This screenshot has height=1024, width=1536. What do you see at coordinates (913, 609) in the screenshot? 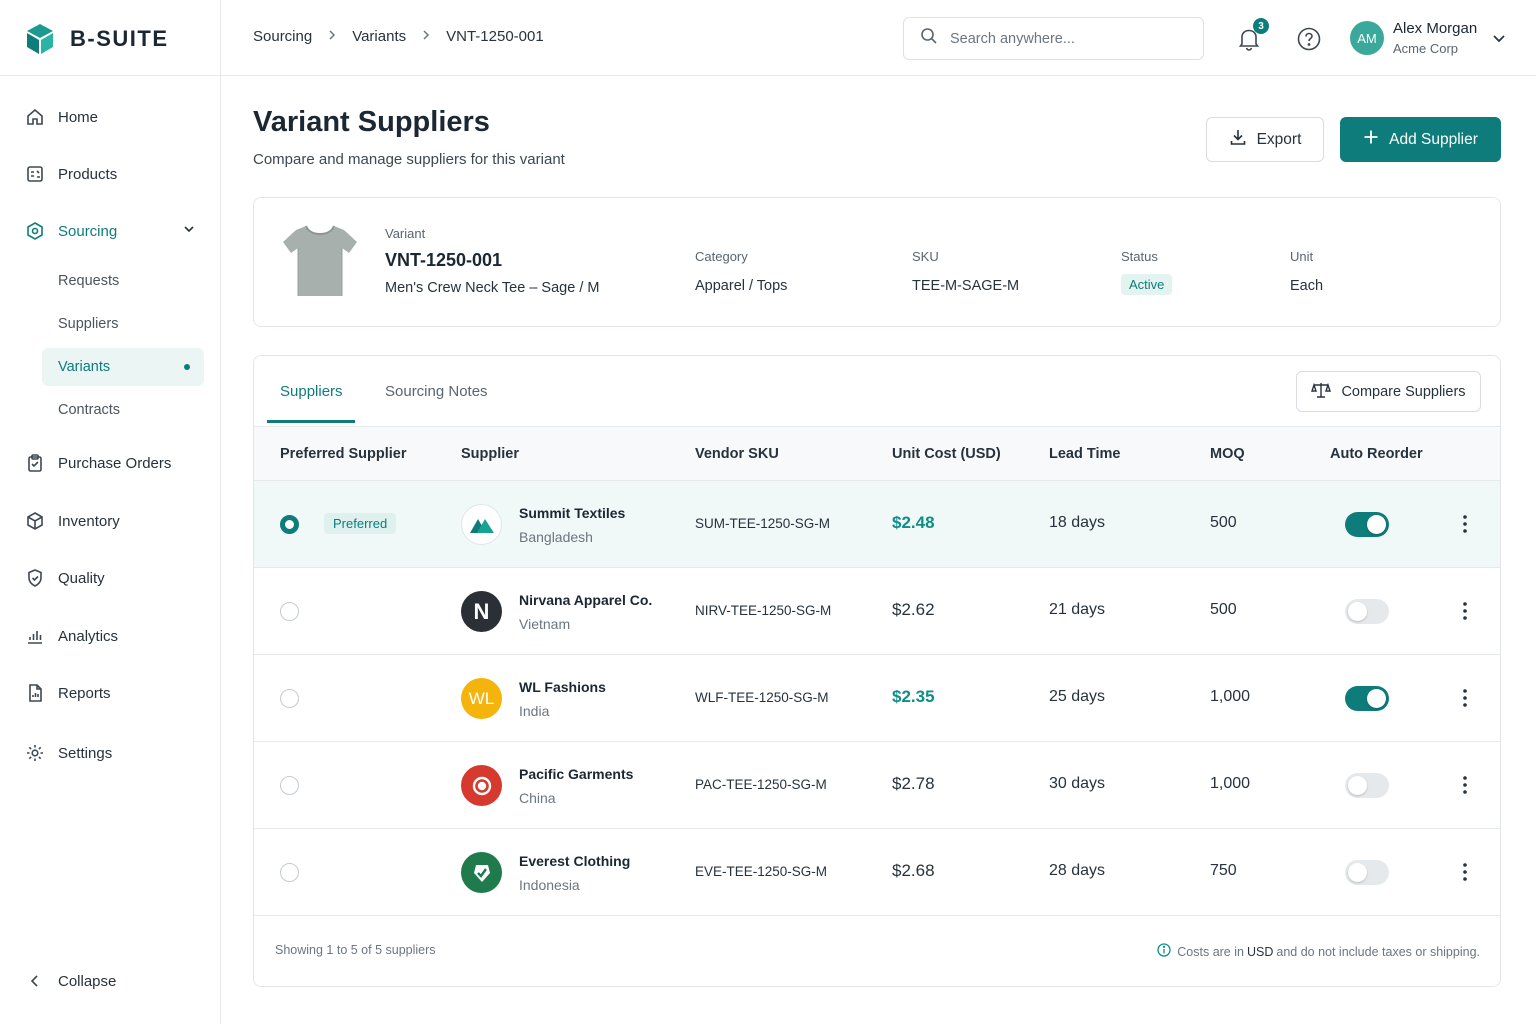
I see `unit-cost: $2.62` at bounding box center [913, 609].